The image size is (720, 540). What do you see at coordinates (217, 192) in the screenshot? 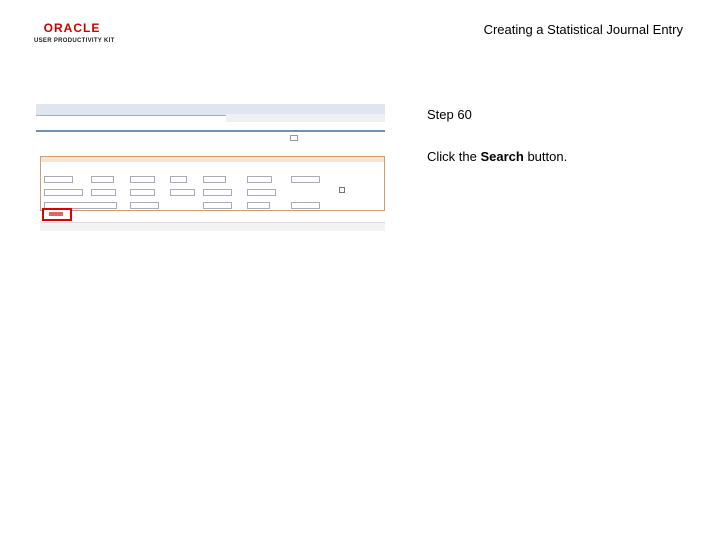
I see `thumb-unit2-input` at bounding box center [217, 192].